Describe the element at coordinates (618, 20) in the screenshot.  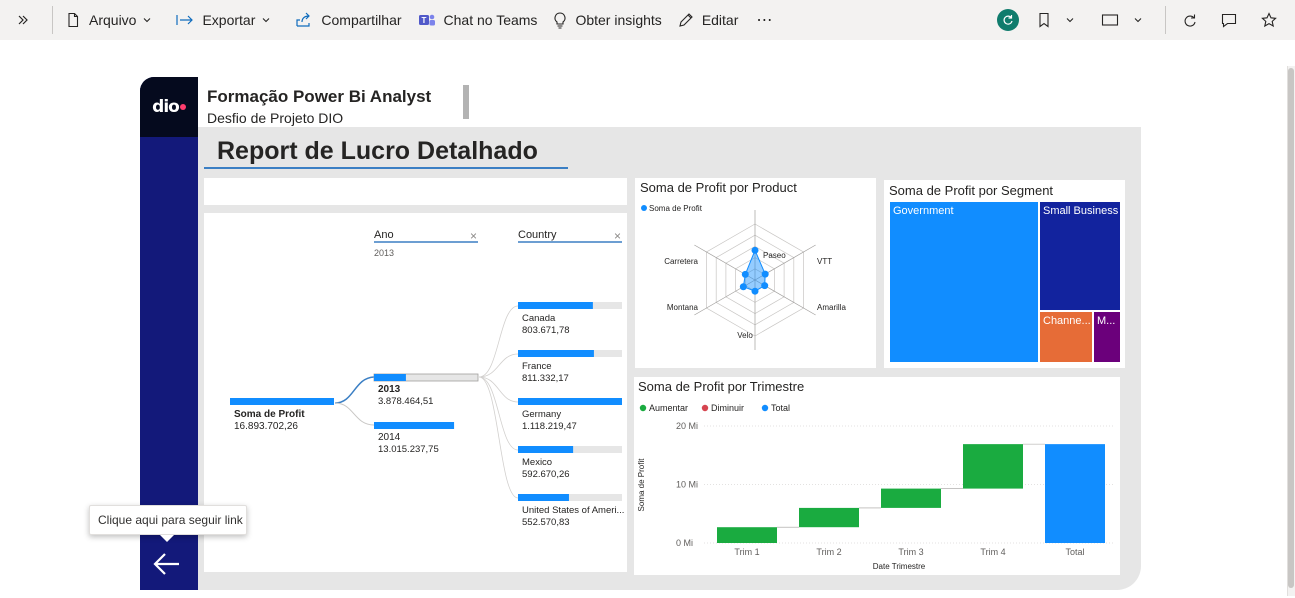
I see `insights-label: Obter insights` at that location.